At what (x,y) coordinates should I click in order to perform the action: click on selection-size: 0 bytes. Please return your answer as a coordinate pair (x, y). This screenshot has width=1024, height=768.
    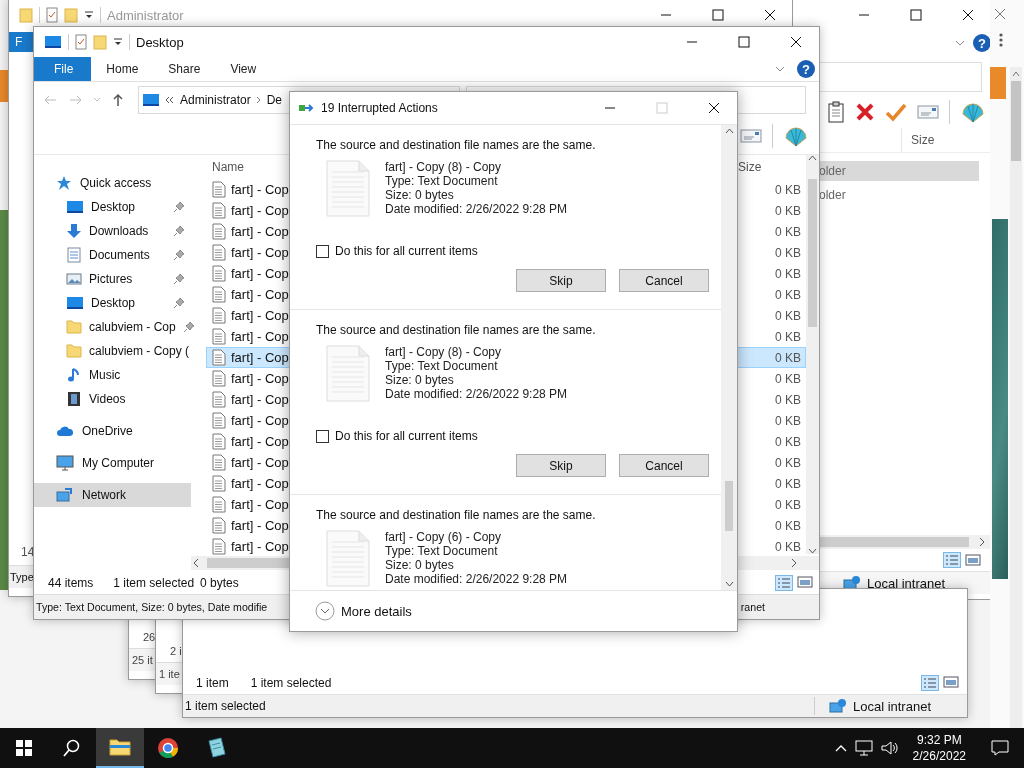
    Looking at the image, I should click on (219, 583).